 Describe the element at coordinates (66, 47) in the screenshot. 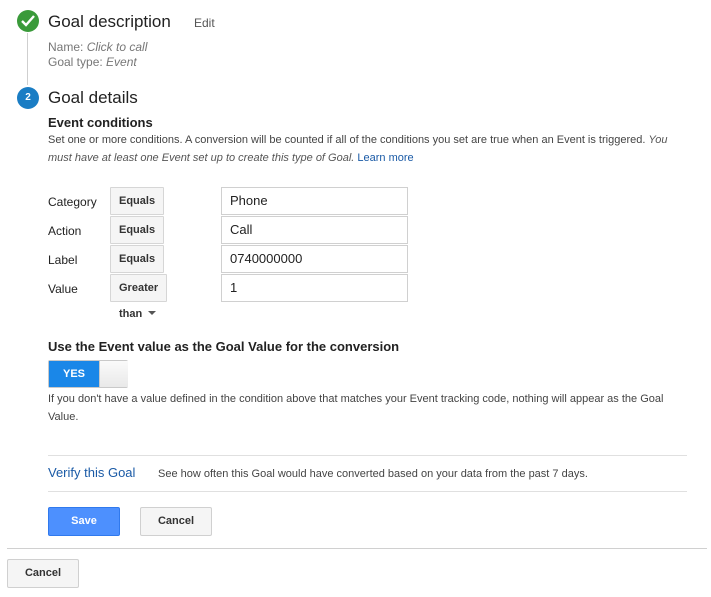

I see `goal-name-label: Name:` at that location.